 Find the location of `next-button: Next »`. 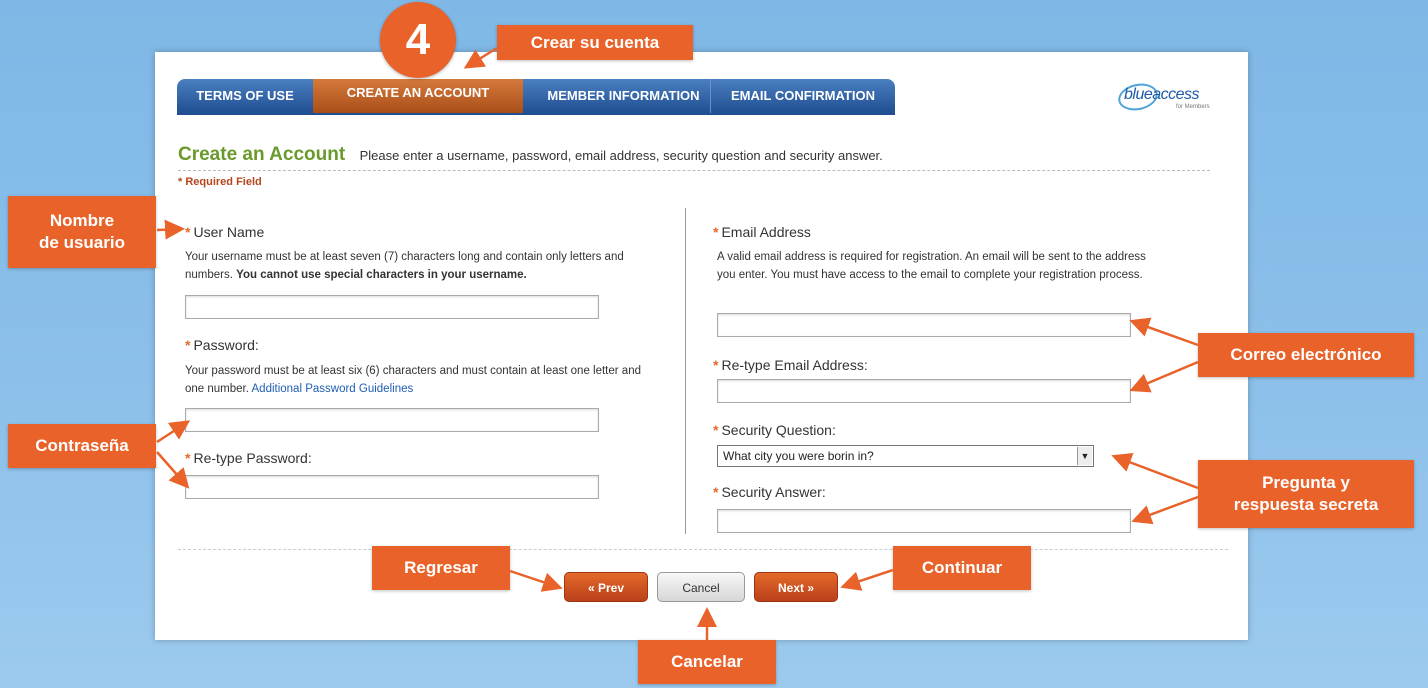

next-button: Next » is located at coordinates (796, 587).